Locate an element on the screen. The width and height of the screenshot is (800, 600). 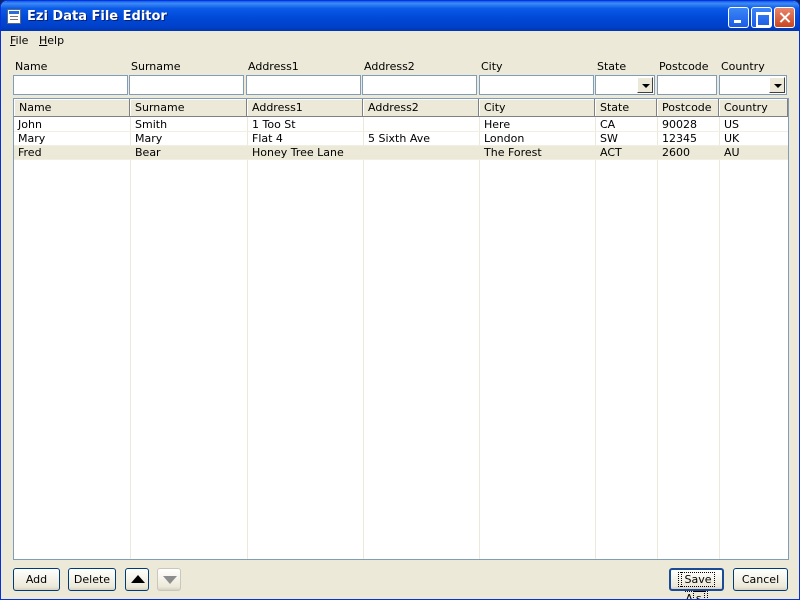
filter-state-label: State is located at coordinates (612, 66).